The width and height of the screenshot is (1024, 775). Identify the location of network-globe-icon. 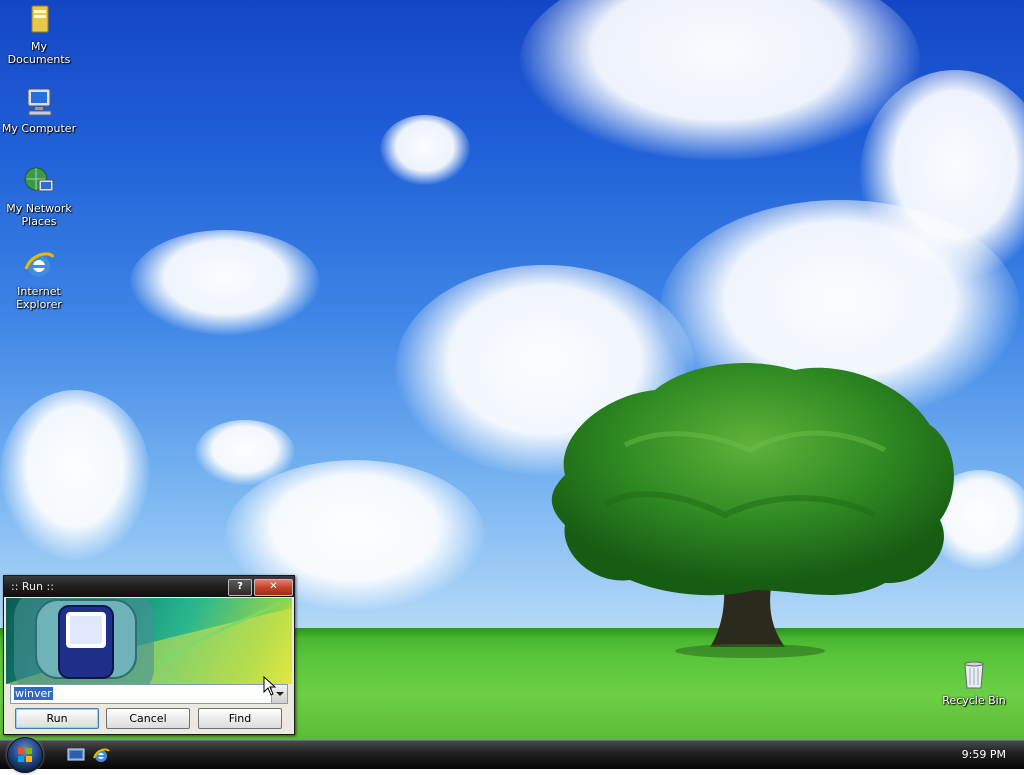
(39, 179).